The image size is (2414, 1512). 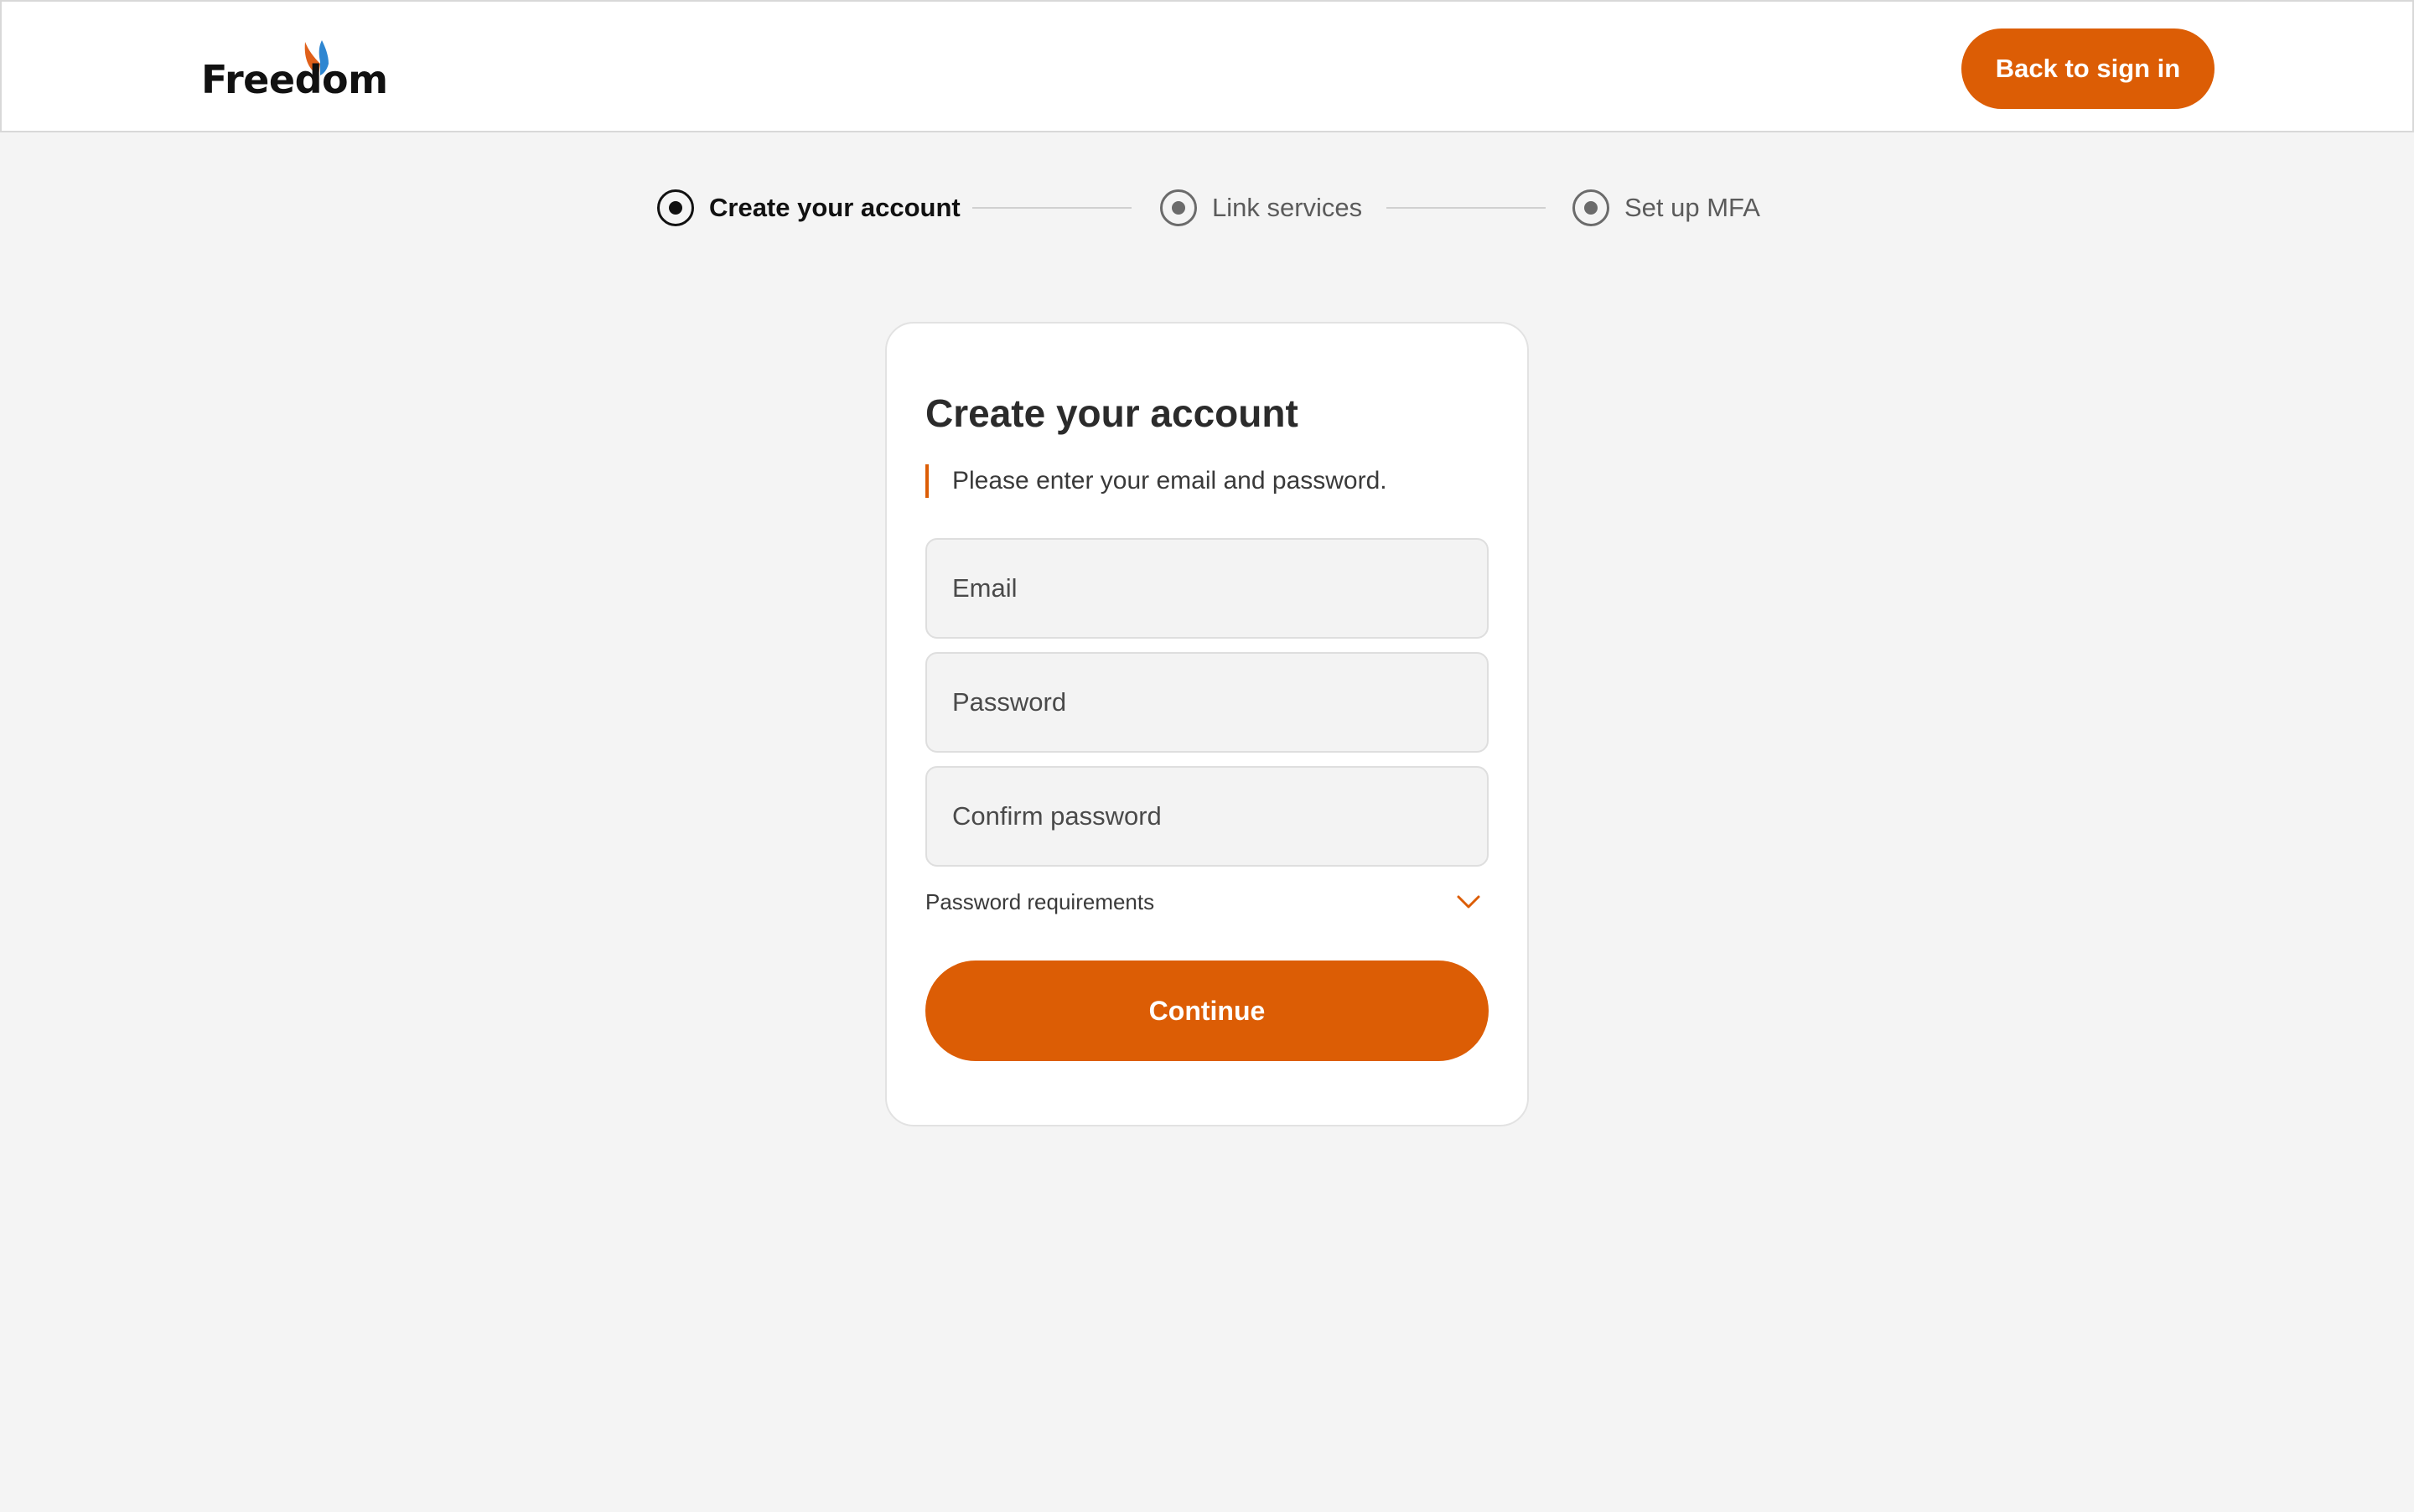 I want to click on step-label: Link services, so click(x=1288, y=207).